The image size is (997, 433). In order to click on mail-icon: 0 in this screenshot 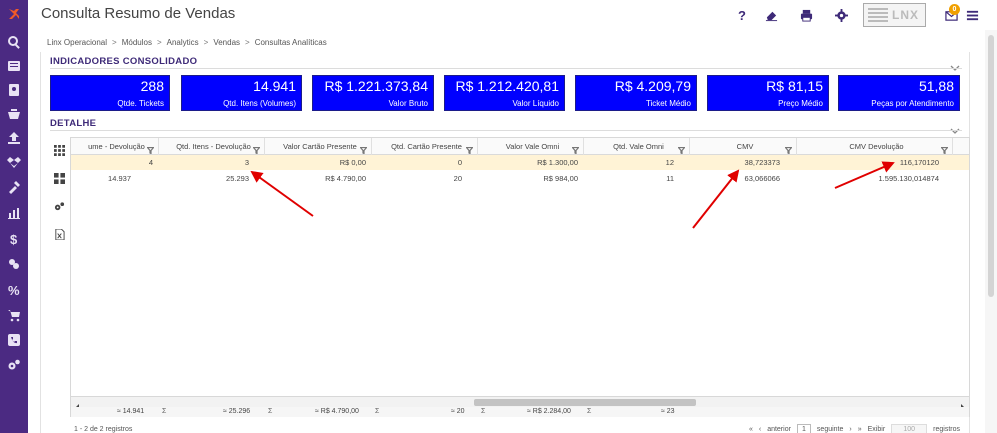, I will do `click(951, 13)`.